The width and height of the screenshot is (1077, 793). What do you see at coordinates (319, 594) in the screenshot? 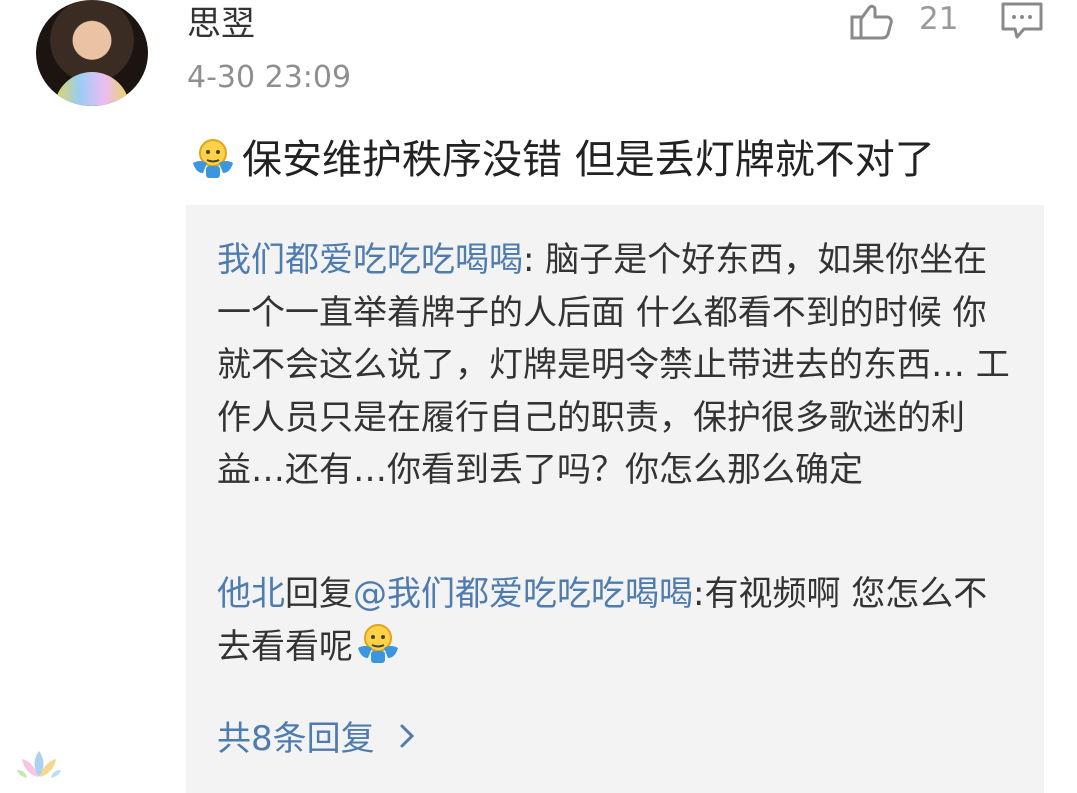
I see `reply-word: 回复` at bounding box center [319, 594].